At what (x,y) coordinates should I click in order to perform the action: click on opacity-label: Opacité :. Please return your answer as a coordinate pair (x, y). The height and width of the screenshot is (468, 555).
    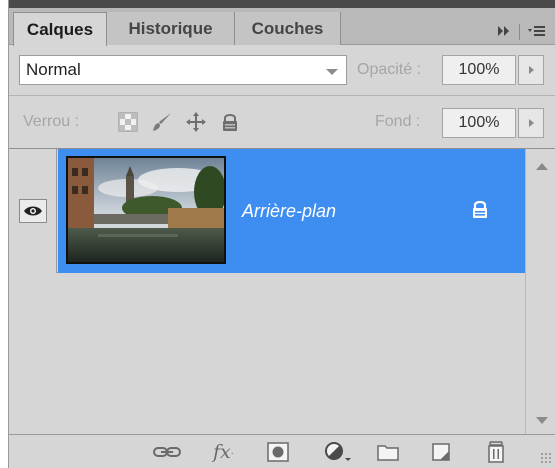
    Looking at the image, I should click on (389, 69).